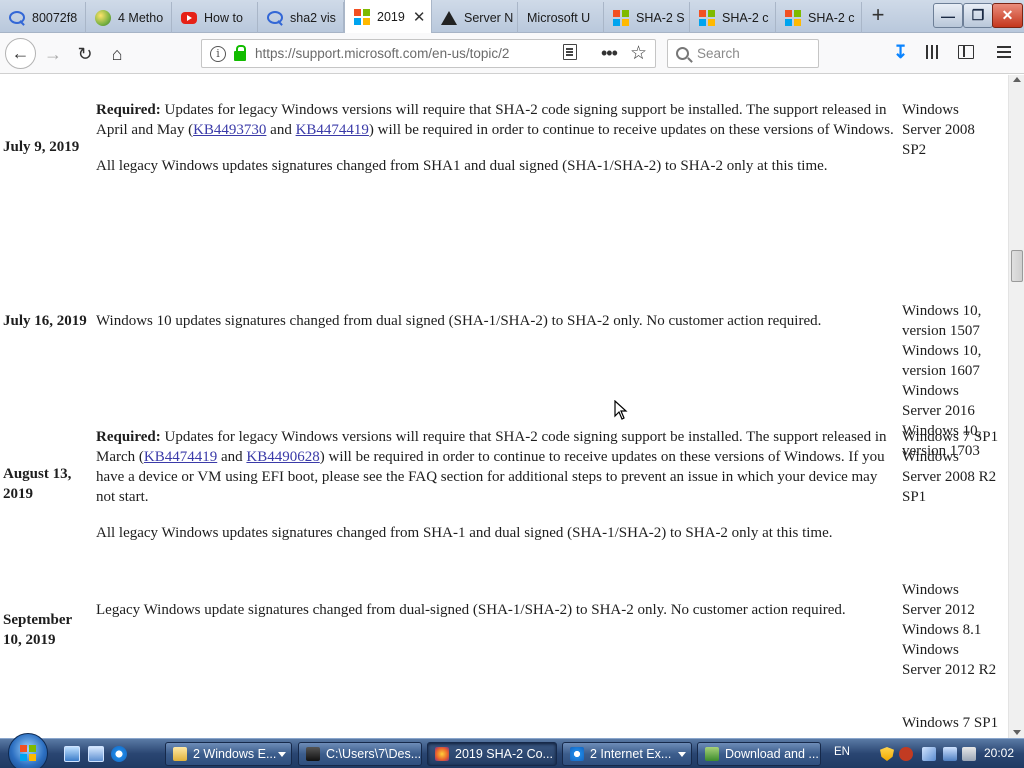 The height and width of the screenshot is (768, 1024). I want to click on applies-to-line: Server 2008 R2, so click(949, 477).